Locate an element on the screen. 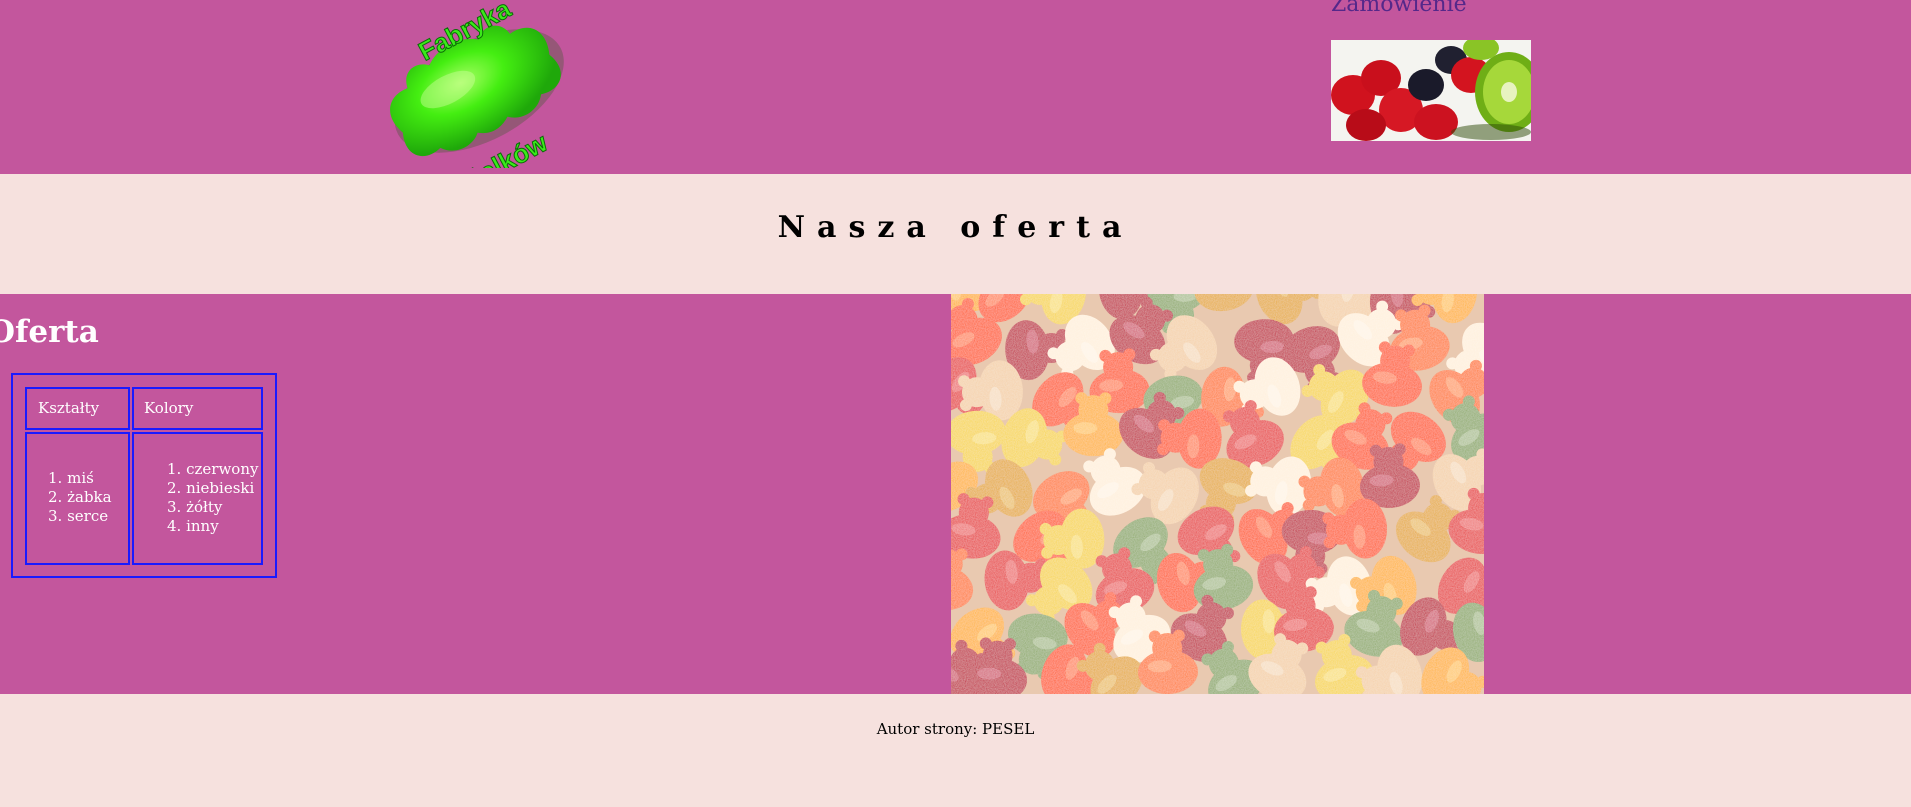  table-cell-shapes: miś żabka serce is located at coordinates (77, 498).